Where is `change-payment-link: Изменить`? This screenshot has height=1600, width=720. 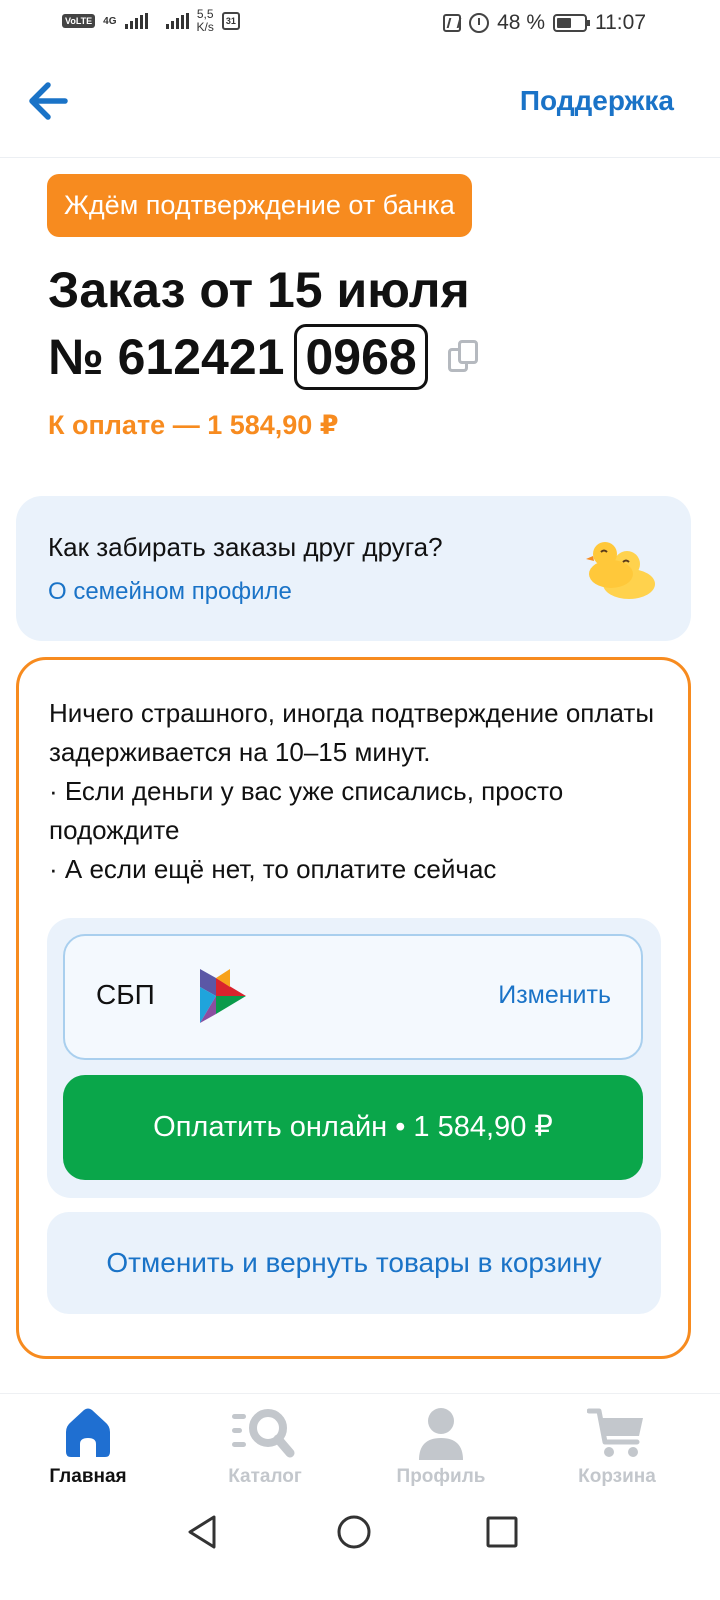
change-payment-link: Изменить is located at coordinates (554, 995).